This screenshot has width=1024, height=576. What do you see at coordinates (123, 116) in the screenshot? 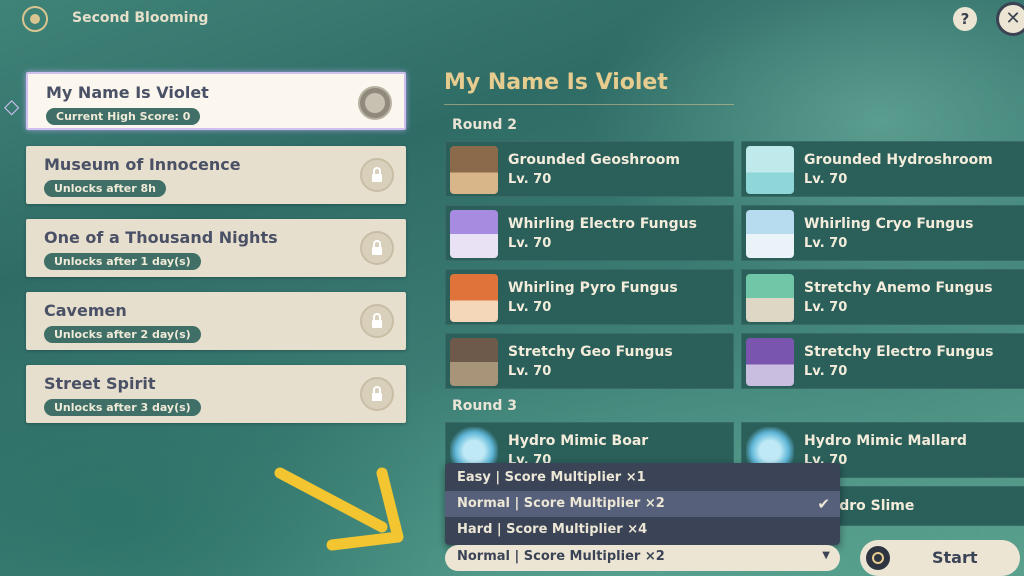
I see `high-score-badge: Current High Score: 0` at bounding box center [123, 116].